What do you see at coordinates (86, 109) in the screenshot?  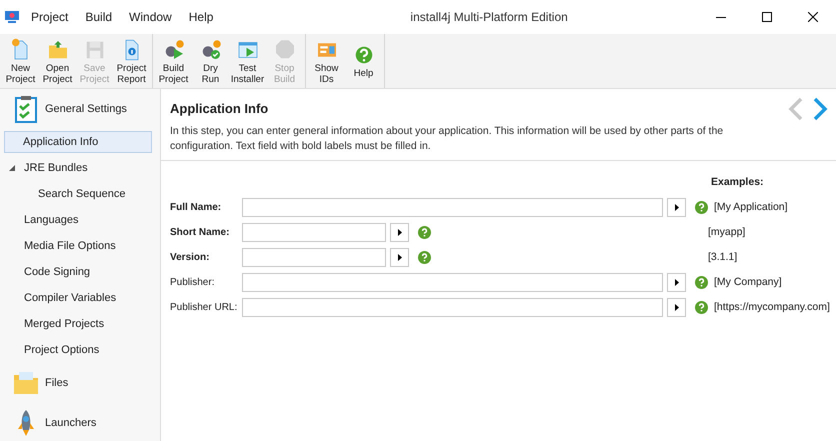 I see `section-header: General Settings` at bounding box center [86, 109].